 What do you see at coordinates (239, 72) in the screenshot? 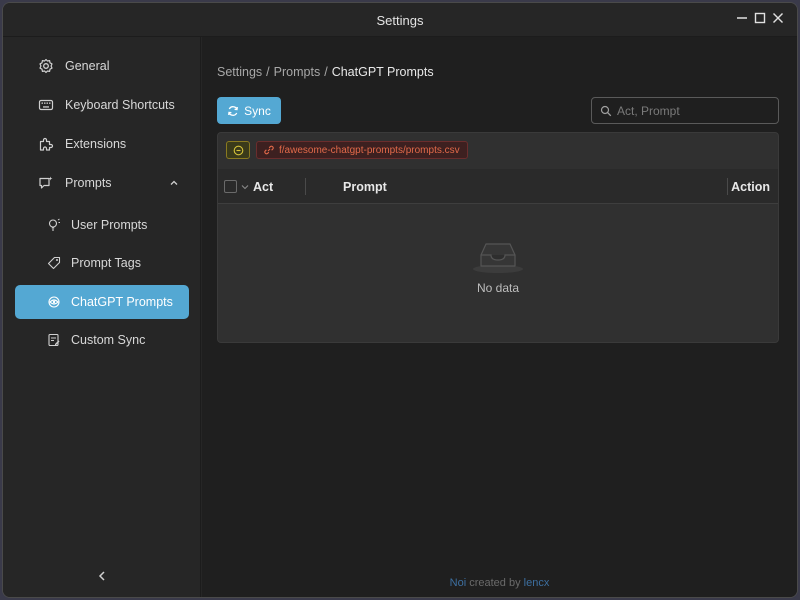
I see `breadcrumb-settings: Settings` at bounding box center [239, 72].